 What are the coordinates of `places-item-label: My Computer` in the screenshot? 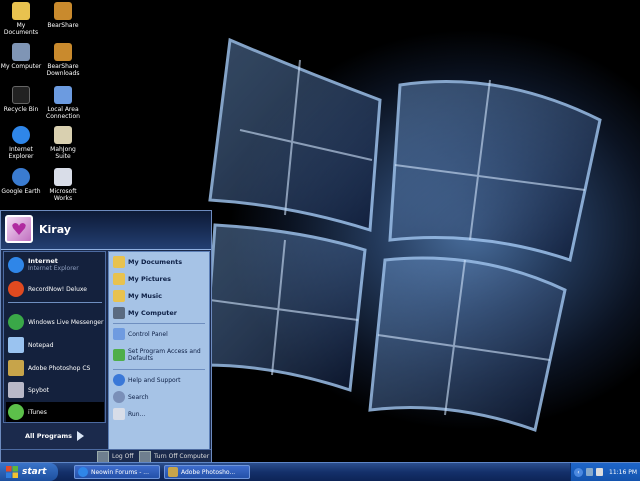 It's located at (152, 312).